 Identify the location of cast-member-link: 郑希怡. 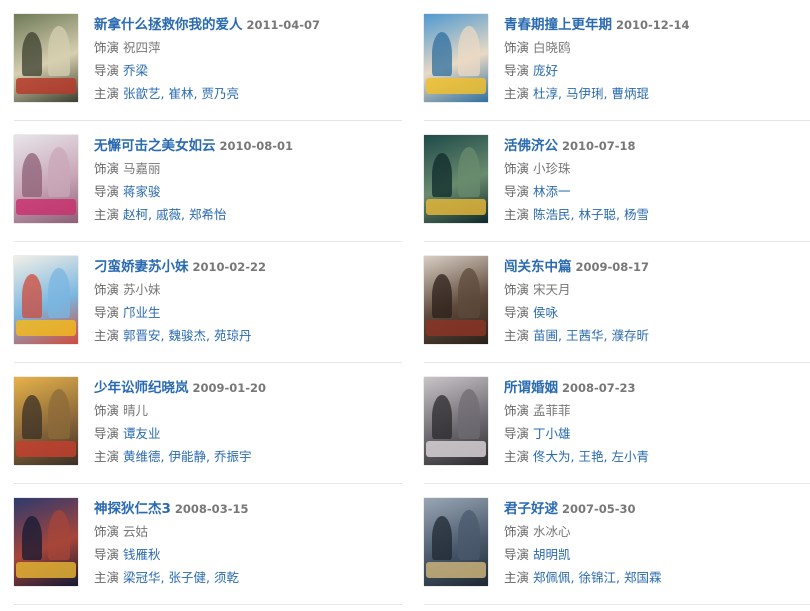
(208, 214).